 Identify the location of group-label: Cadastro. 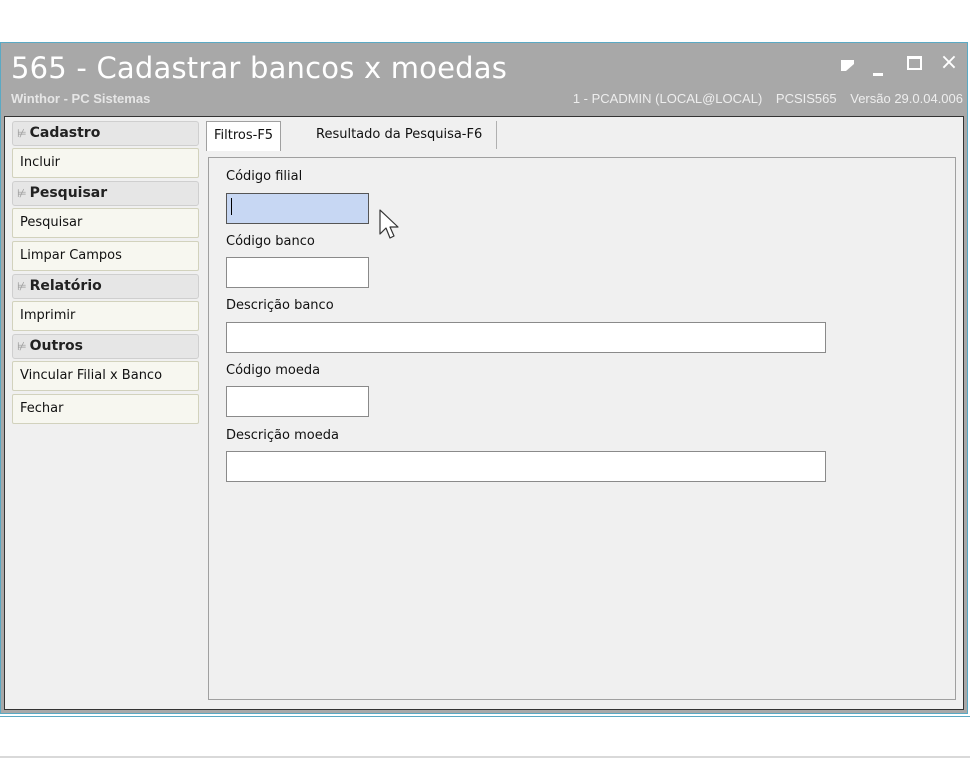
(65, 133).